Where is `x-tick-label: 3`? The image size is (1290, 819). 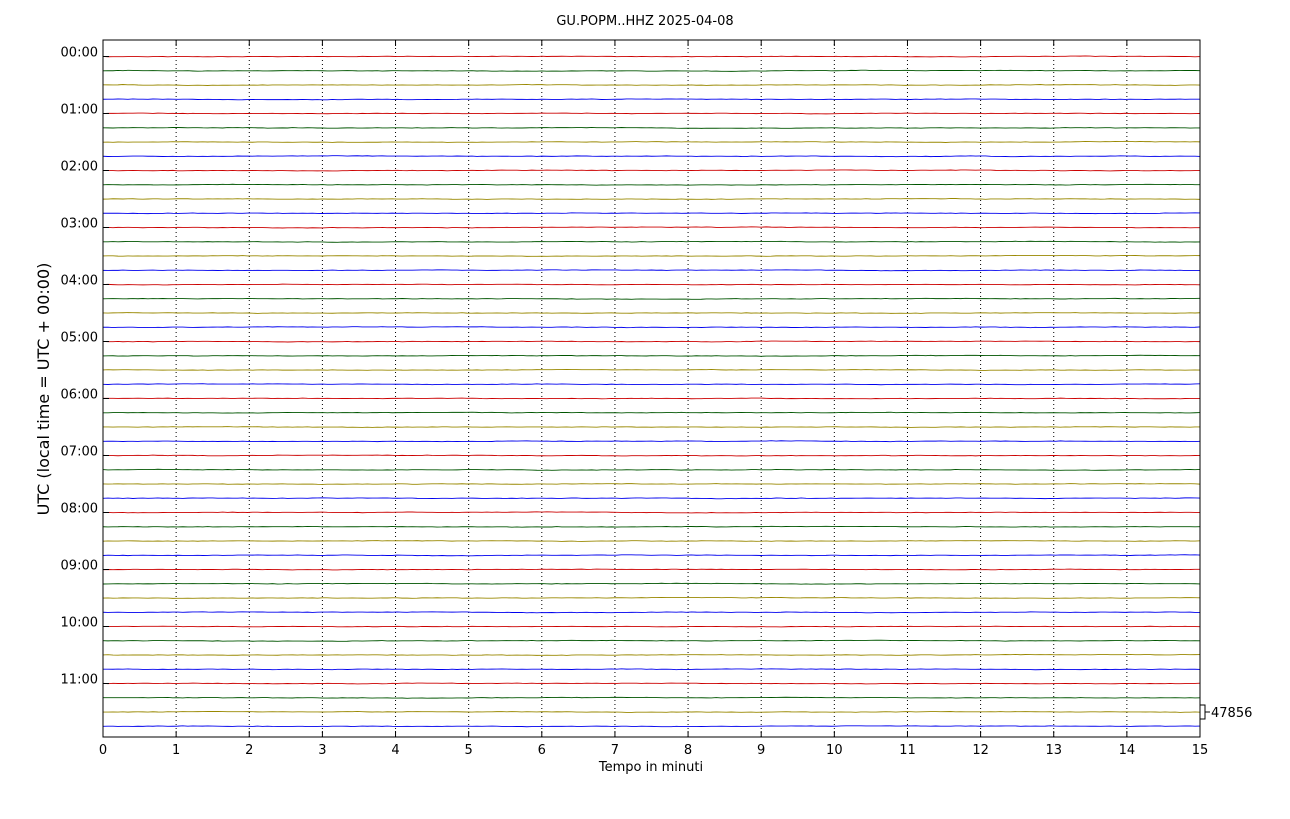 x-tick-label: 3 is located at coordinates (322, 750).